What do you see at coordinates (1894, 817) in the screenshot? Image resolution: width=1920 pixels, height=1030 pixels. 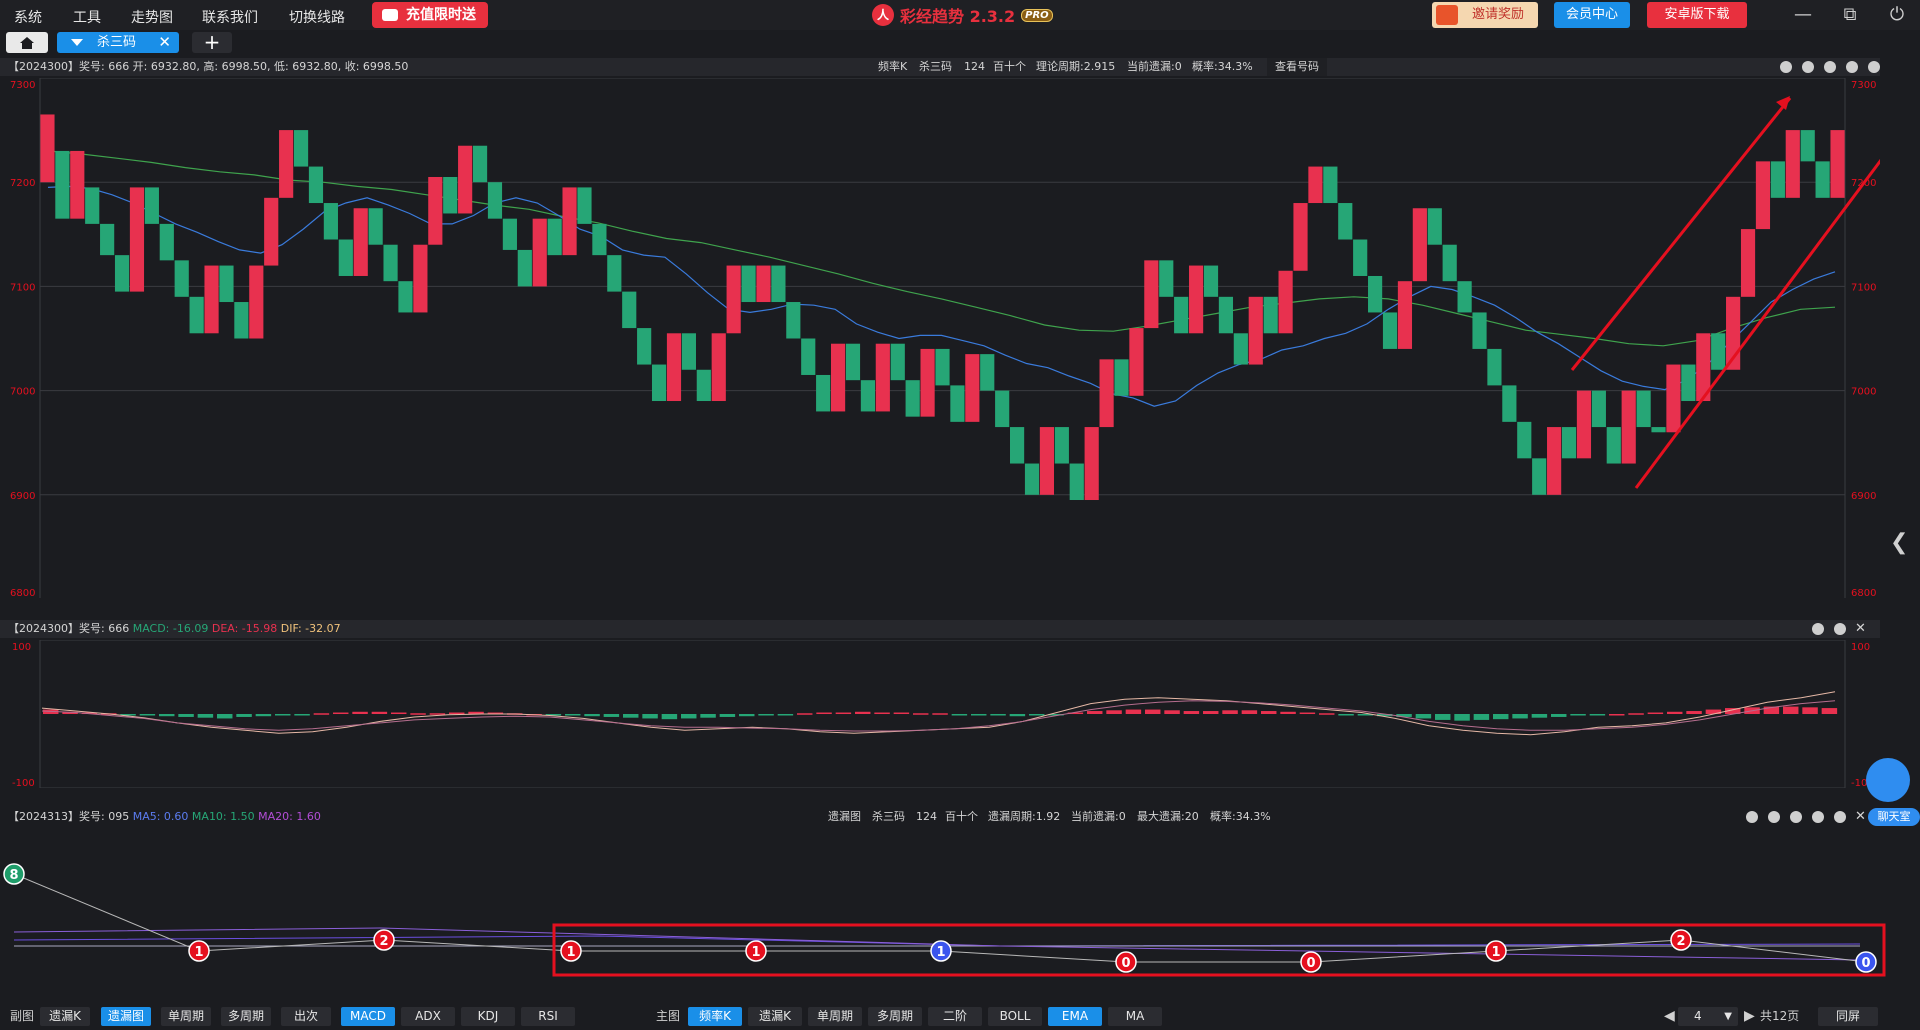 I see `chat-room-label: 聊天室` at bounding box center [1894, 817].